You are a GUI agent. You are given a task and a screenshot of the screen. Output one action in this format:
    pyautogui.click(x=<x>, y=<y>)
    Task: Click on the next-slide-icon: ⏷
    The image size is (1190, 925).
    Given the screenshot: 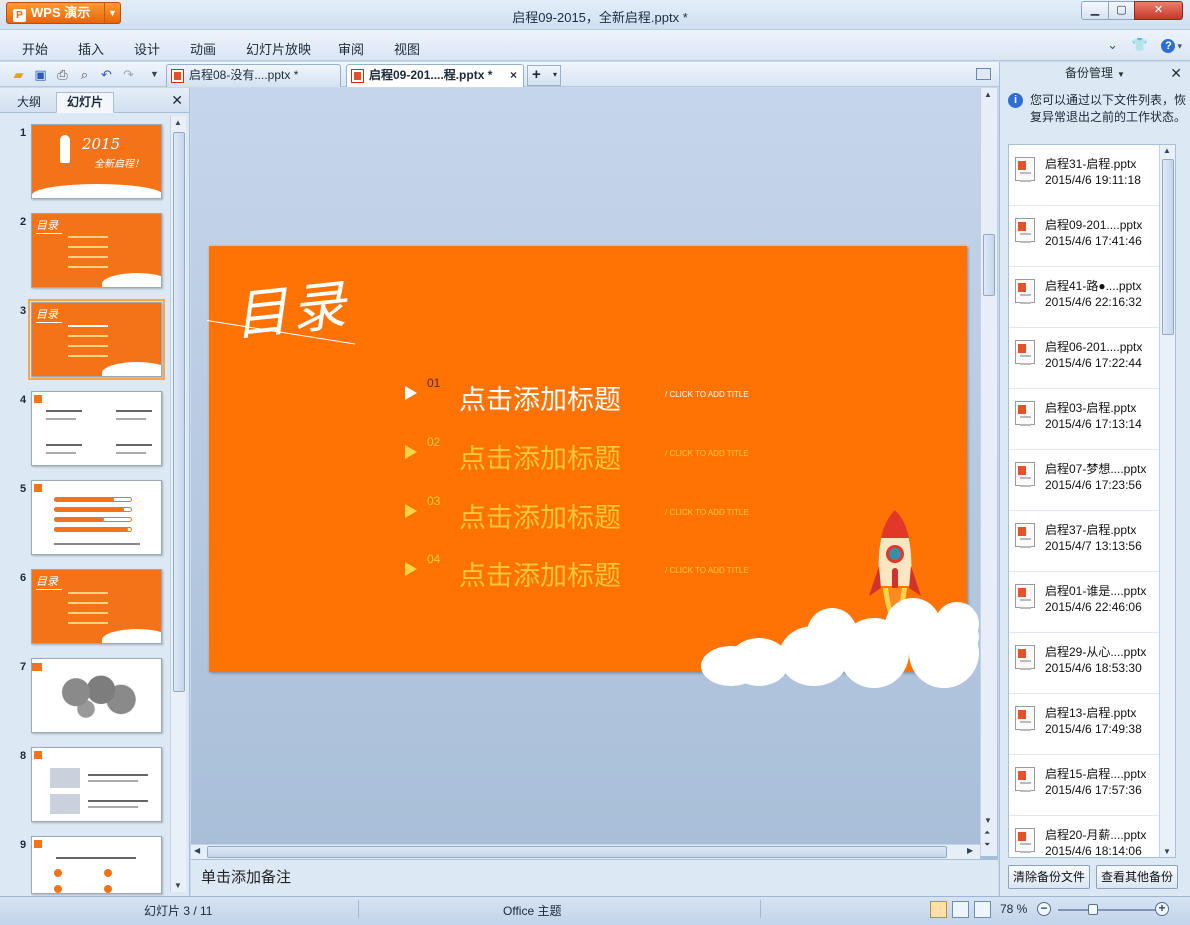 What is the action you would take?
    pyautogui.click(x=987, y=845)
    